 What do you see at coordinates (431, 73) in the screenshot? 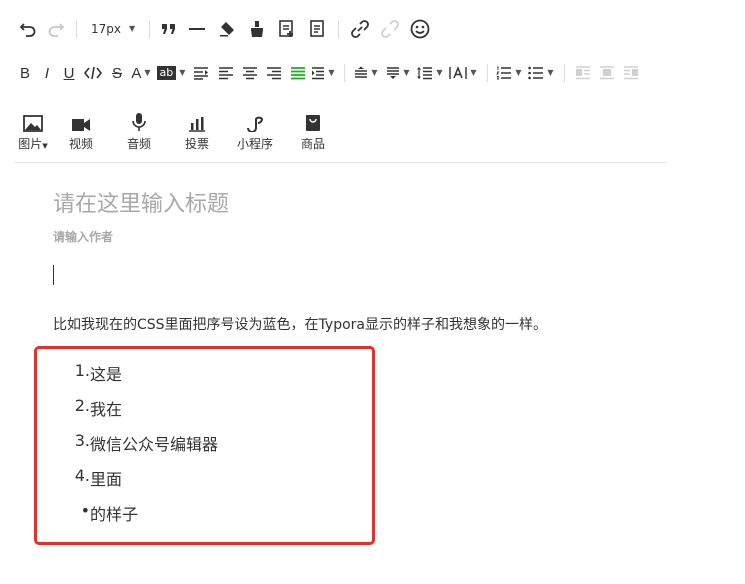
I see `line-height-dropdown: ▼` at bounding box center [431, 73].